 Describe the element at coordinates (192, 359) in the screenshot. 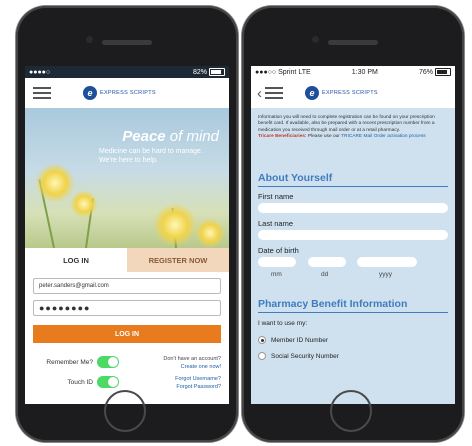

I see `no-account-text: Don't have an account?` at that location.